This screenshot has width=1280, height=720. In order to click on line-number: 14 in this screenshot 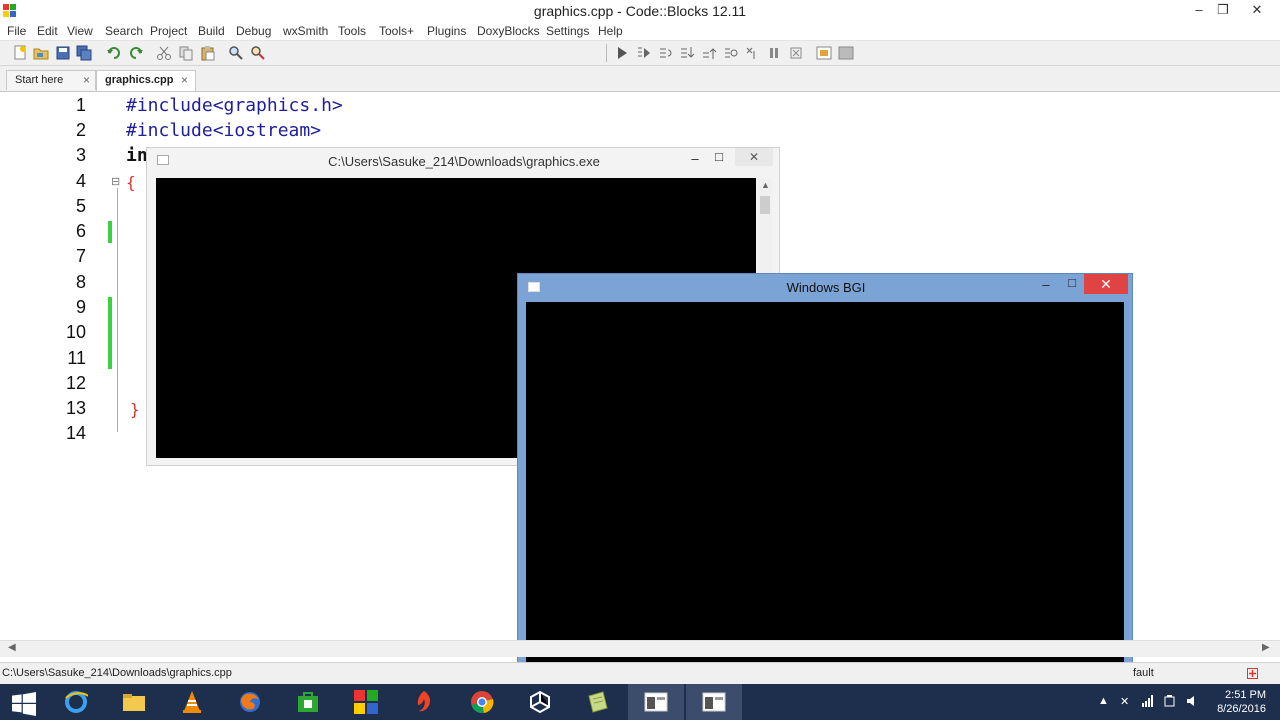, I will do `click(75, 433)`.